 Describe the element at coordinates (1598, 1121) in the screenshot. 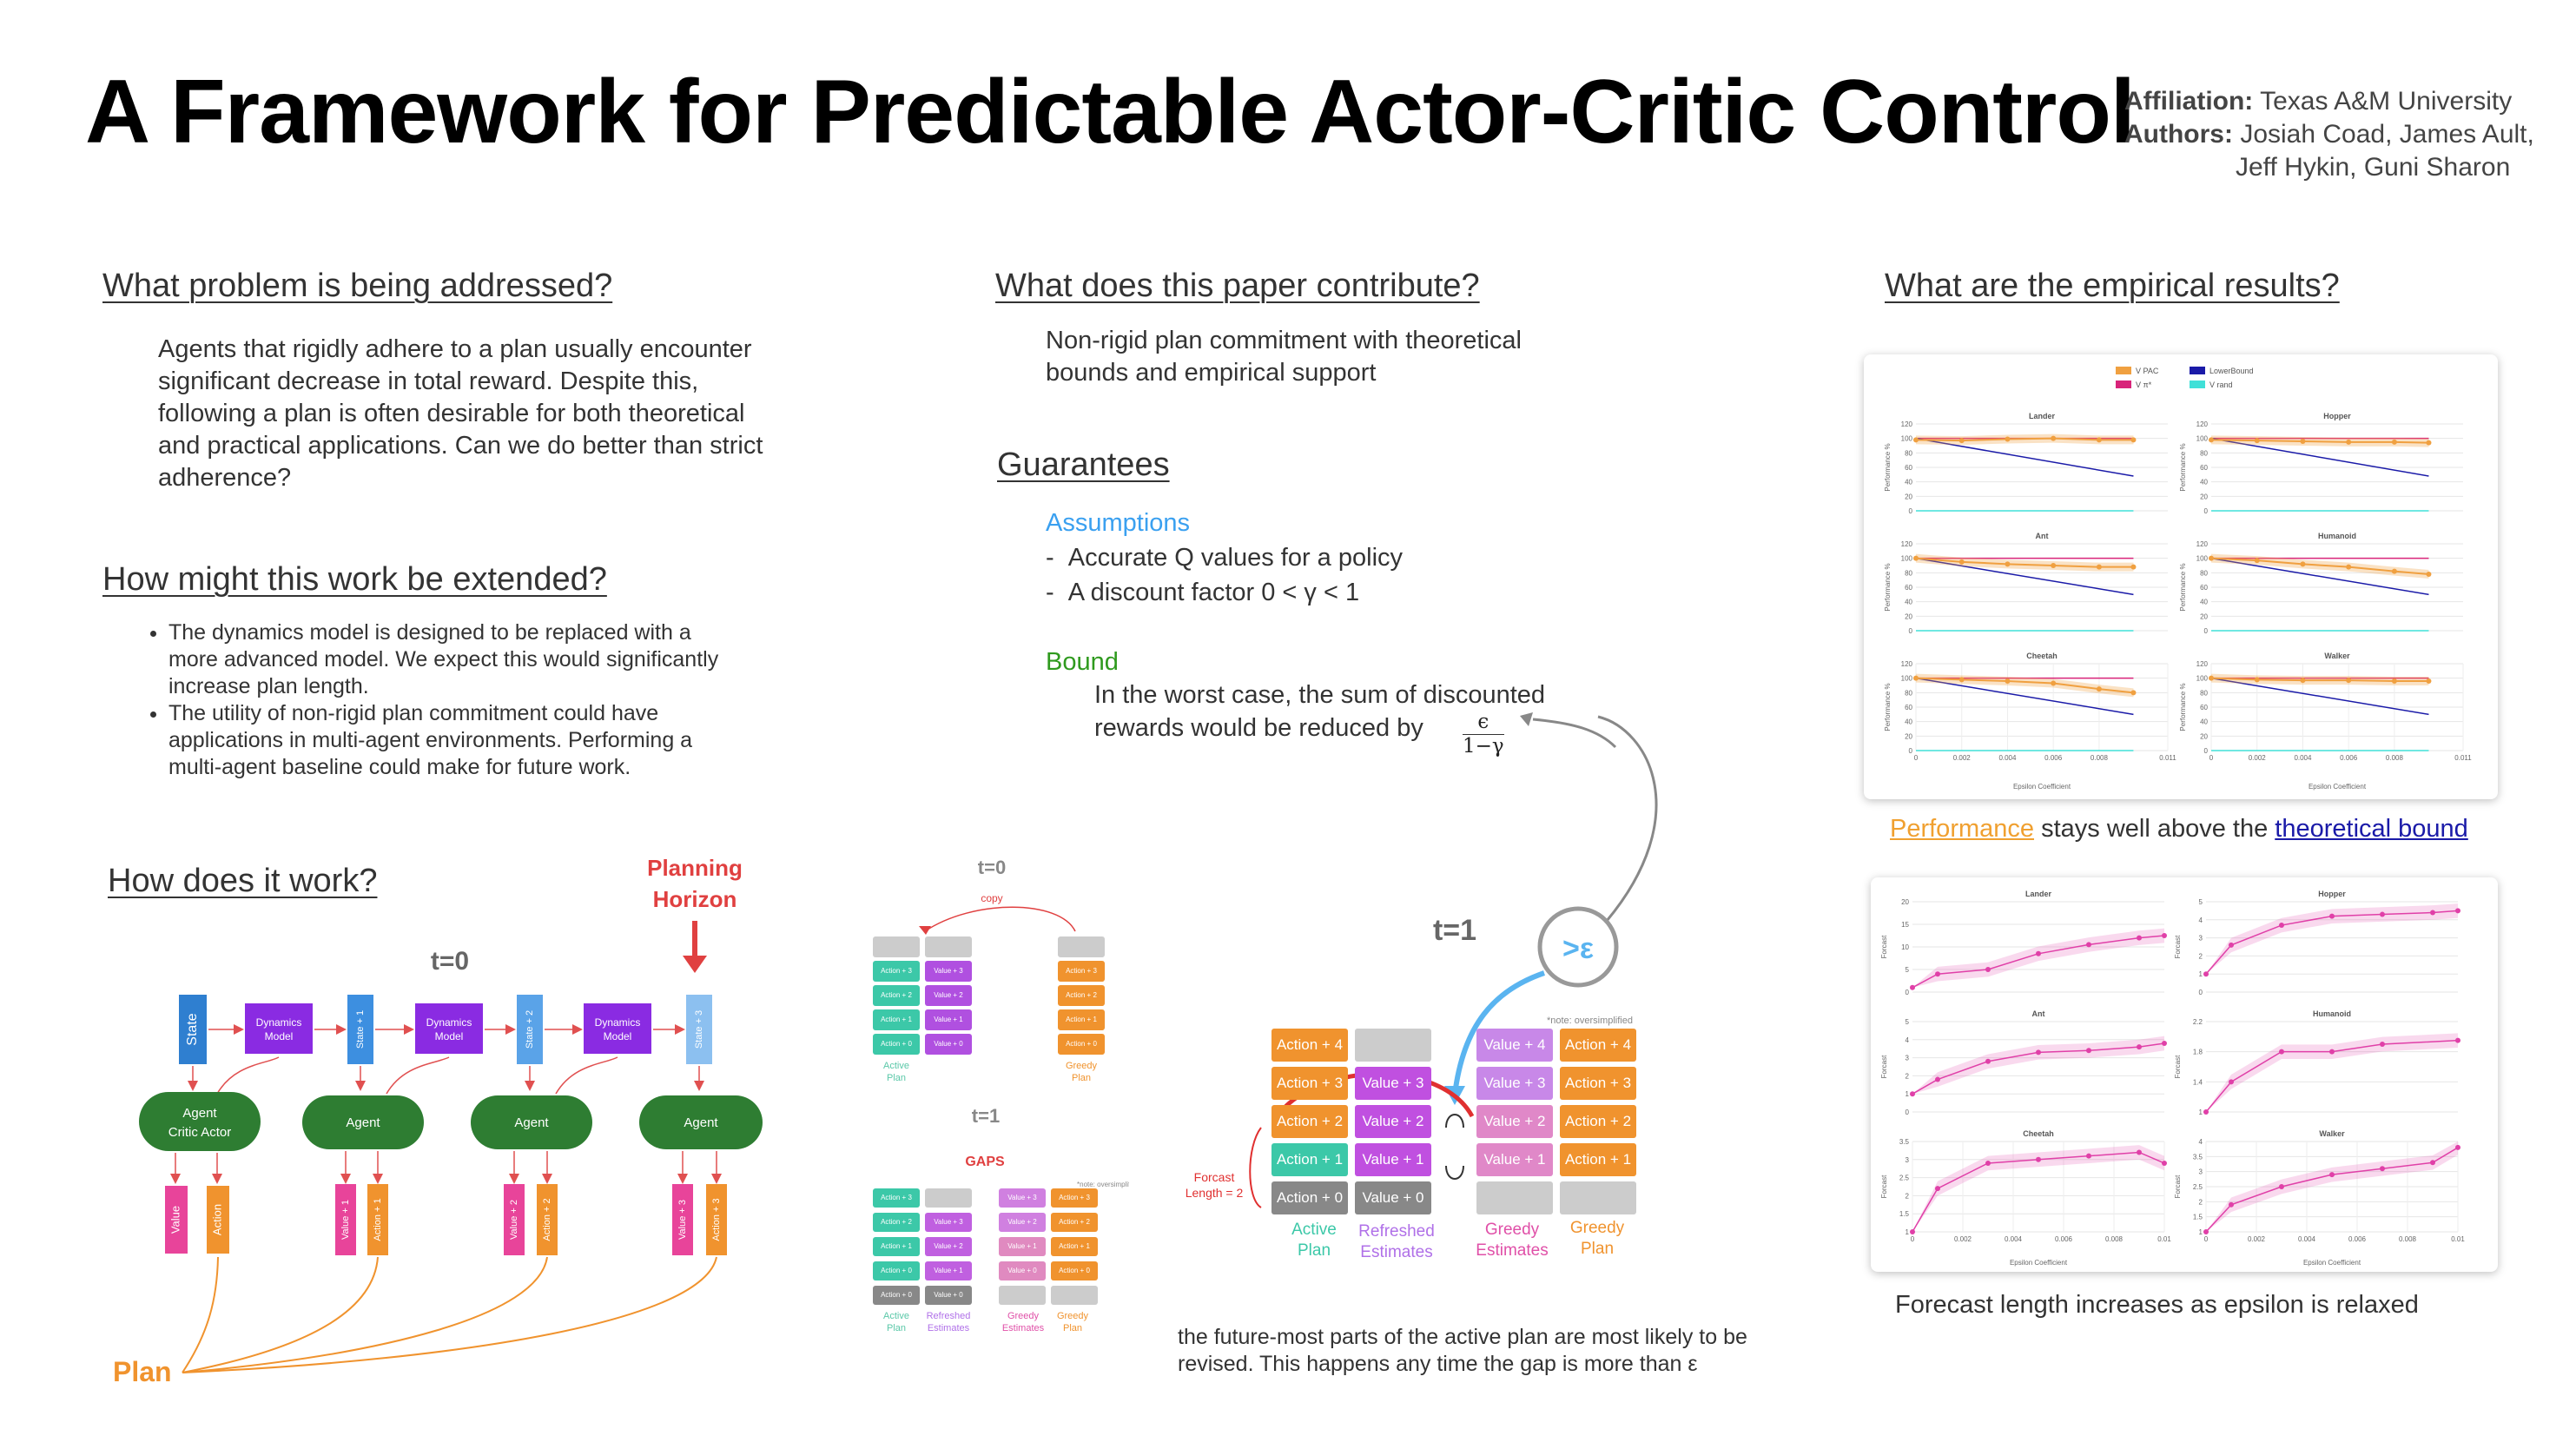

I see `big-greedy-action: Action + 2` at that location.